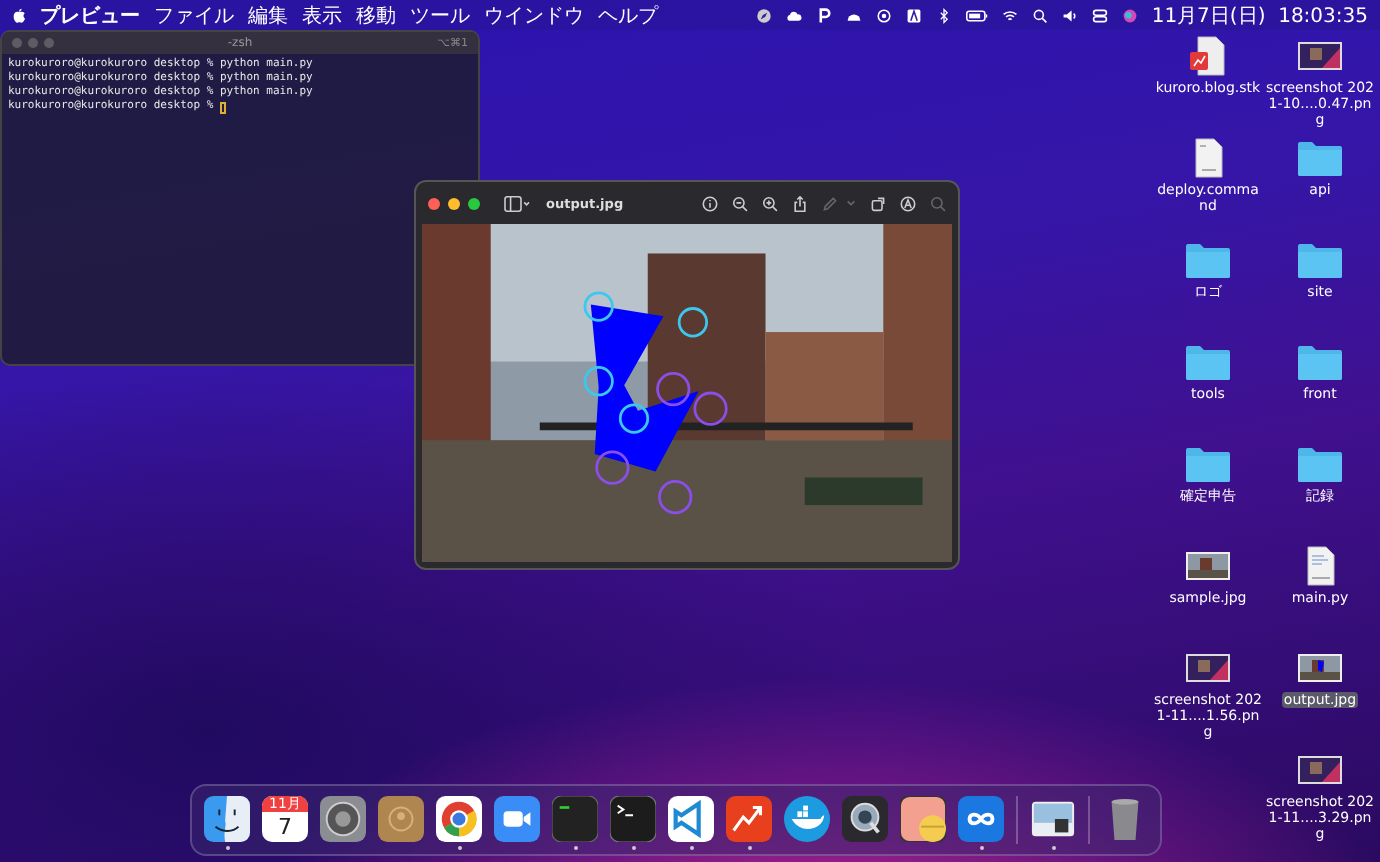  What do you see at coordinates (434, 203) in the screenshot?
I see `close-button` at bounding box center [434, 203].